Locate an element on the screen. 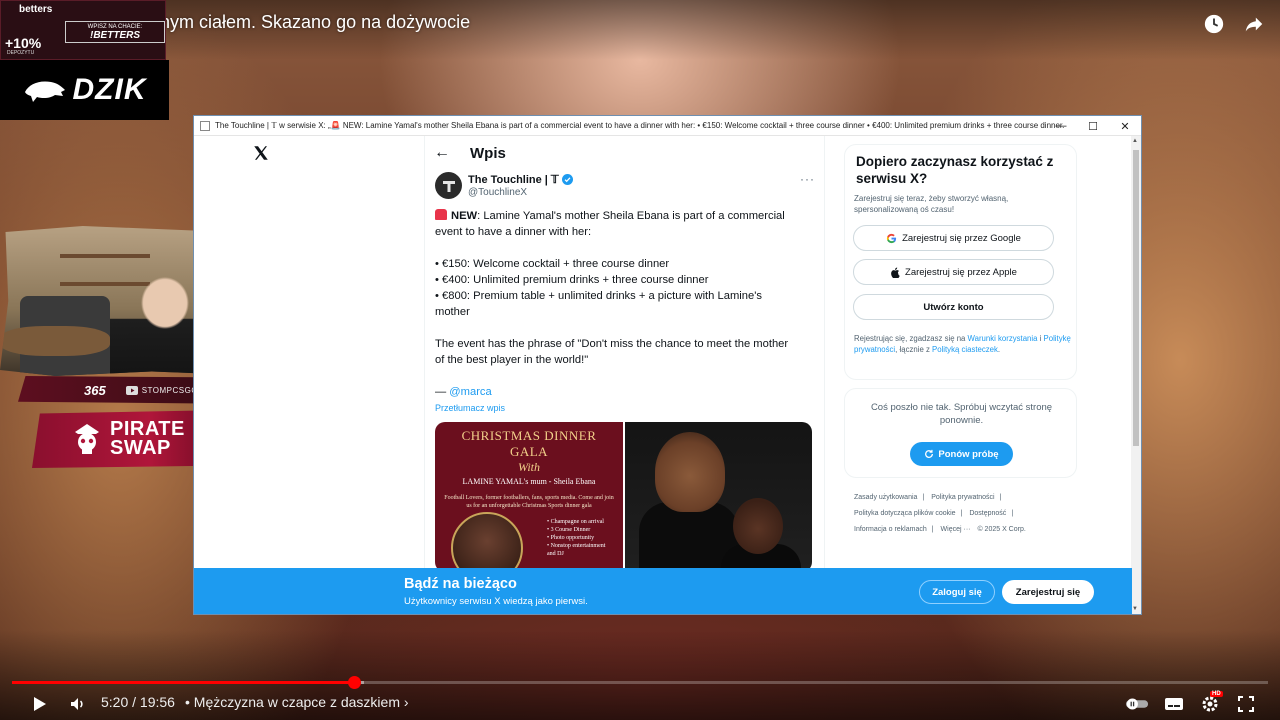 This screenshot has height=720, width=1280. footer-link-more: Więcej ··· is located at coordinates (956, 529).